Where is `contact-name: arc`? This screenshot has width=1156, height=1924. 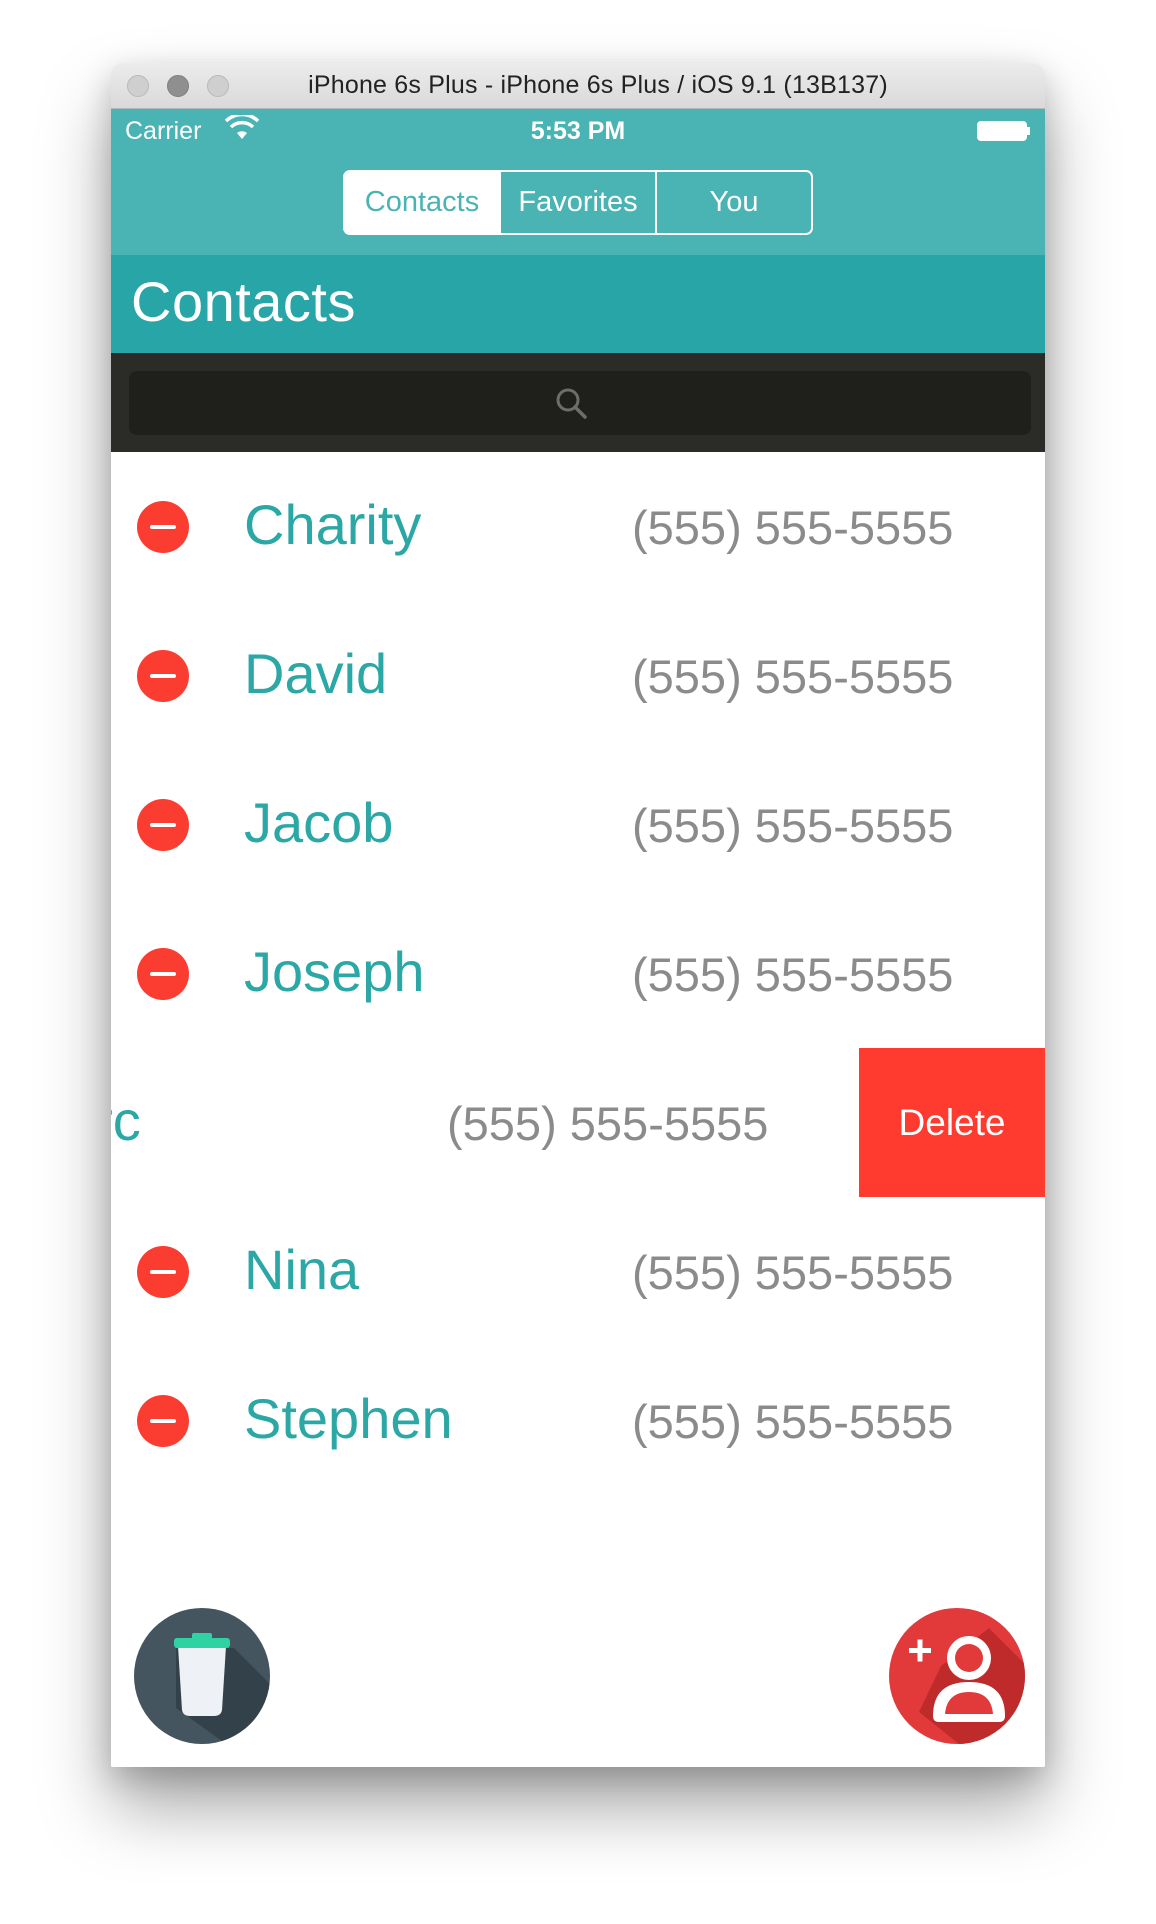
contact-name: arc is located at coordinates (126, 1120).